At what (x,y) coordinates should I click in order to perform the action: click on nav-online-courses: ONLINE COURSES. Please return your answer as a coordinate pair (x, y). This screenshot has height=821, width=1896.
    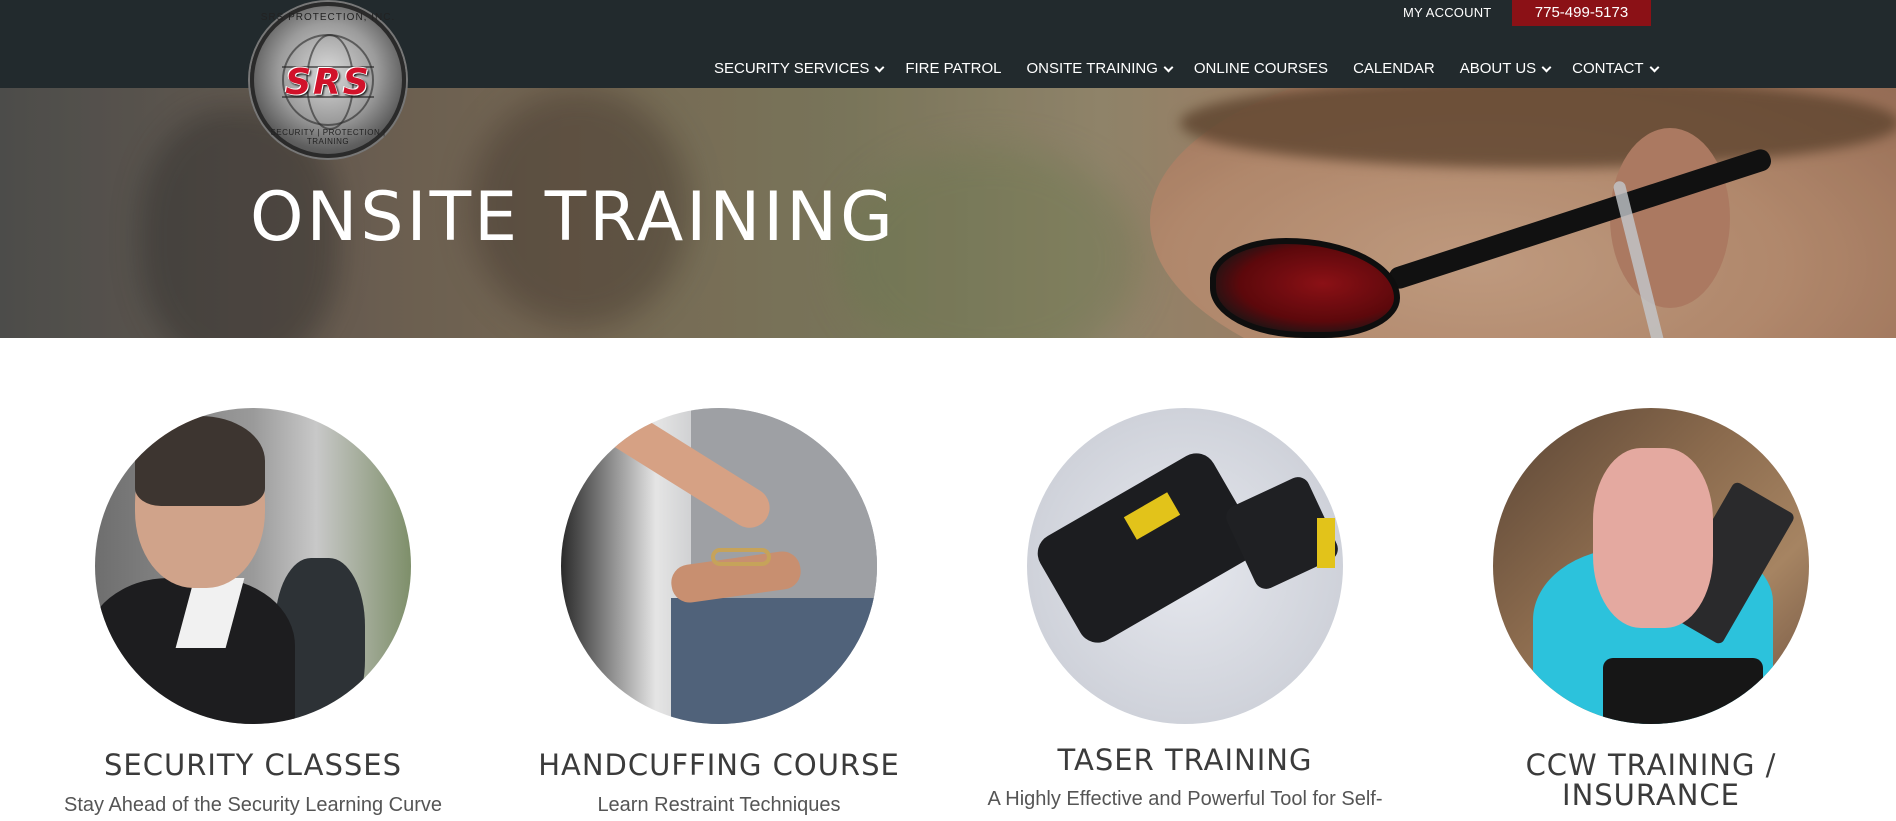
    Looking at the image, I should click on (1261, 69).